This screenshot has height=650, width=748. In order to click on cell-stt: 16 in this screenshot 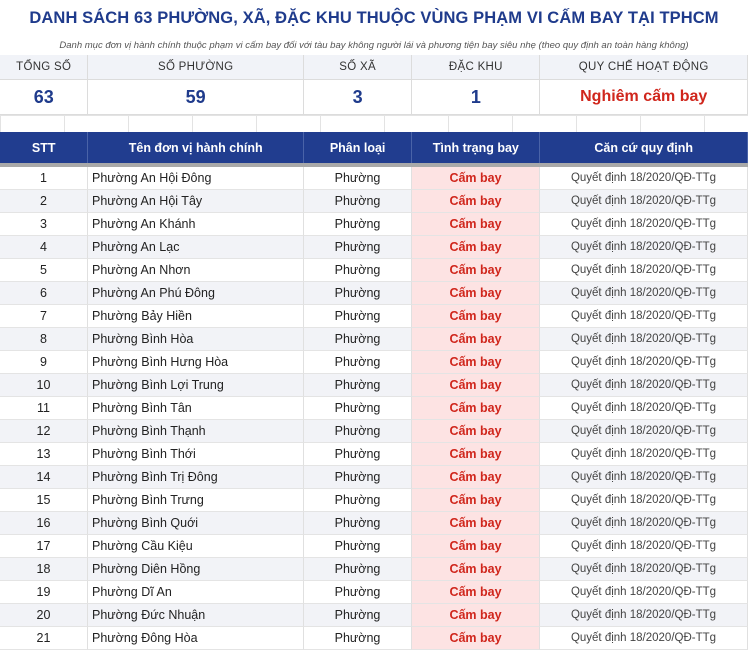, I will do `click(44, 523)`.